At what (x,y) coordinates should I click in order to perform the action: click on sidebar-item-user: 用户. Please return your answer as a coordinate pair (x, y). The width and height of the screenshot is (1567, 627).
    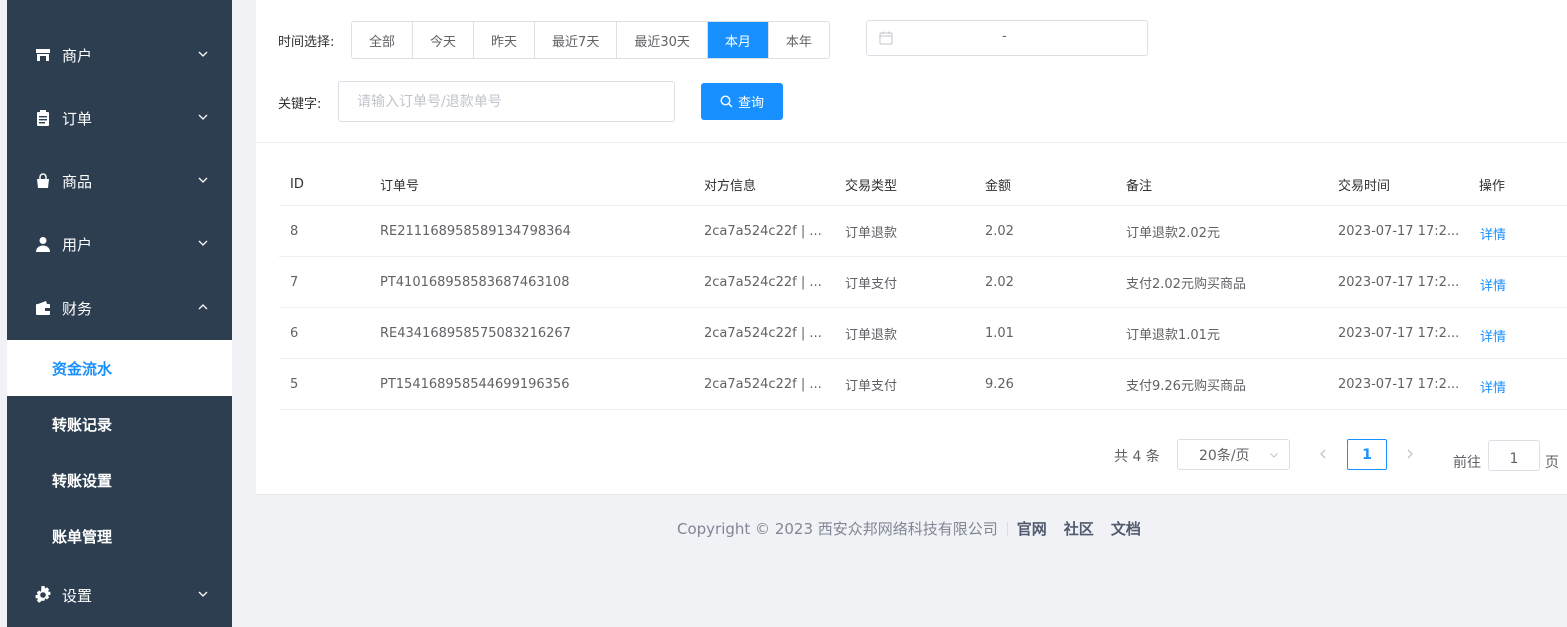
    Looking at the image, I should click on (119, 244).